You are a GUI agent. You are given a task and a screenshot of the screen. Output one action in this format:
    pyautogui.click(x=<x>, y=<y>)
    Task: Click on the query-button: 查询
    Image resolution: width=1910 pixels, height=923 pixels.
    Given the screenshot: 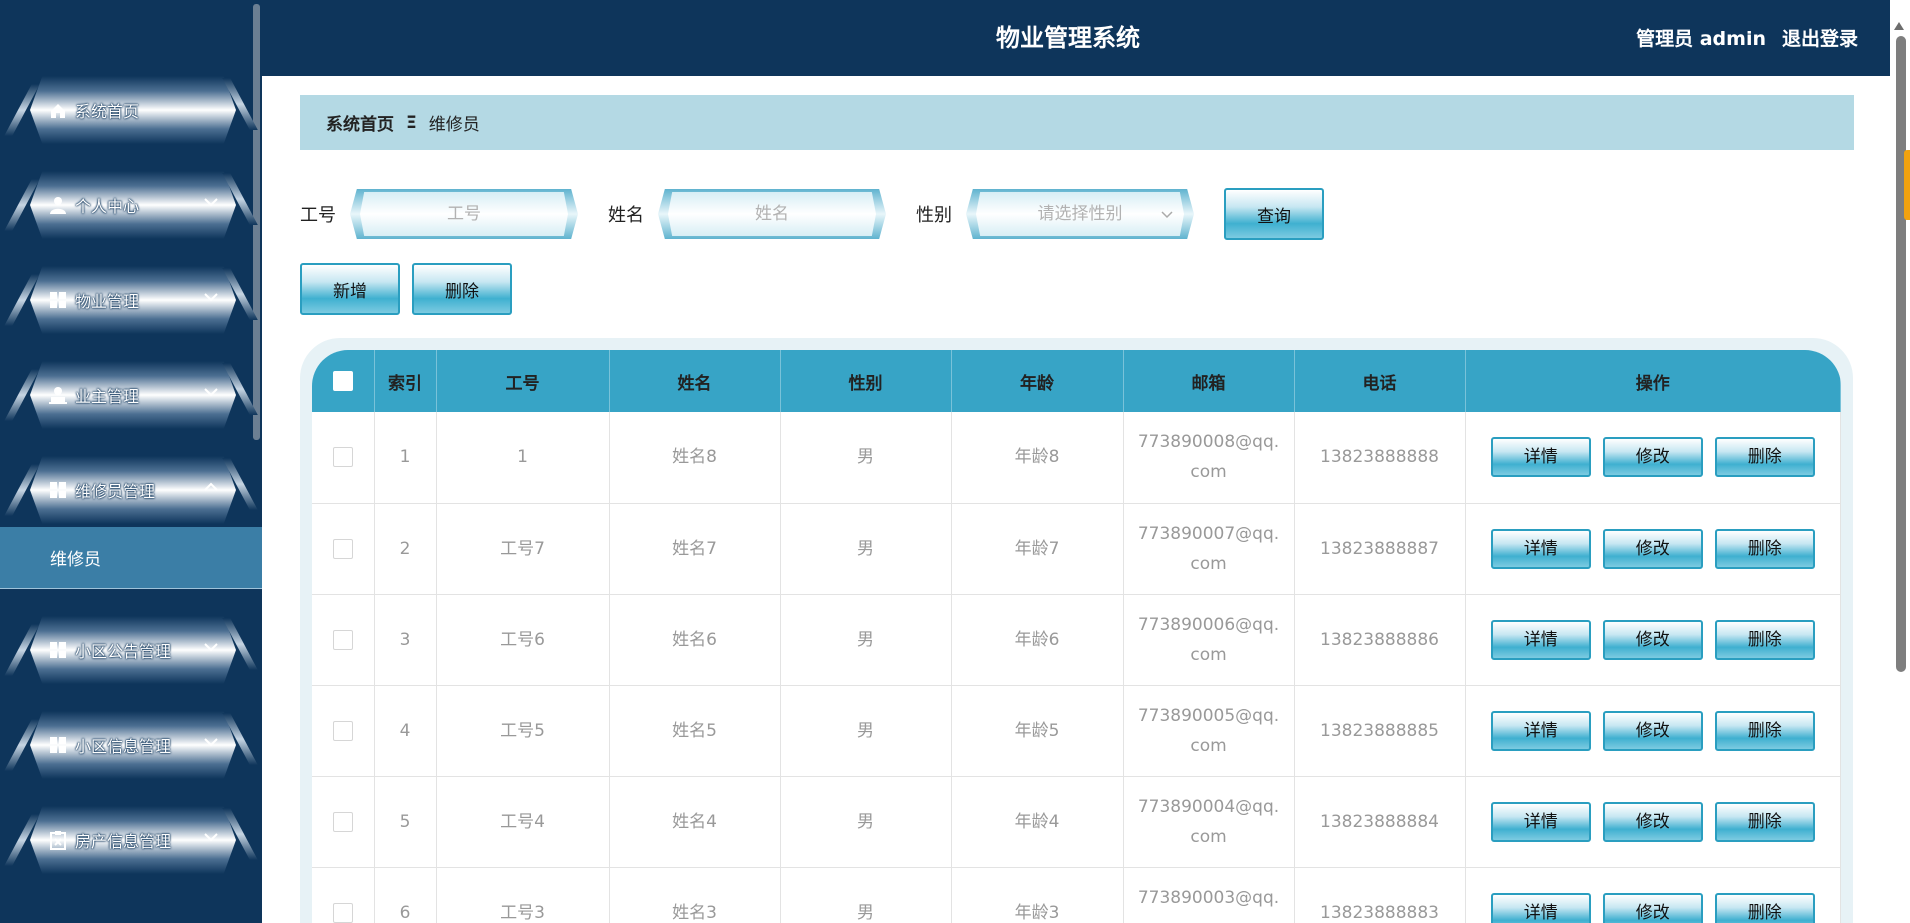 What is the action you would take?
    pyautogui.click(x=1274, y=214)
    